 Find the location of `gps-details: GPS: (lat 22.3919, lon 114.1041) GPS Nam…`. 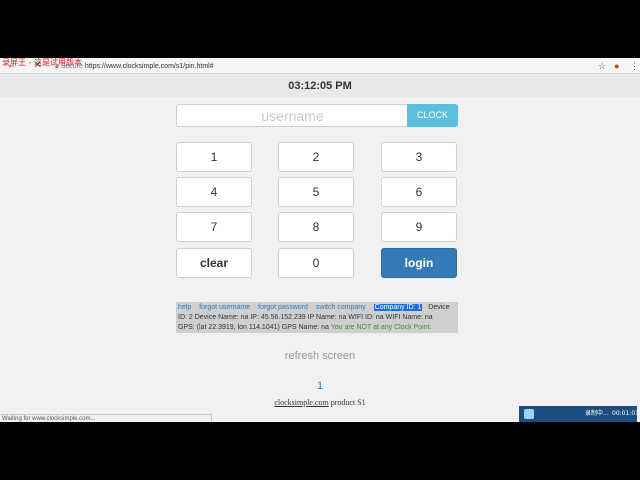

gps-details: GPS: (lat 22.3919, lon 114.1041) GPS Nam… is located at coordinates (253, 327).